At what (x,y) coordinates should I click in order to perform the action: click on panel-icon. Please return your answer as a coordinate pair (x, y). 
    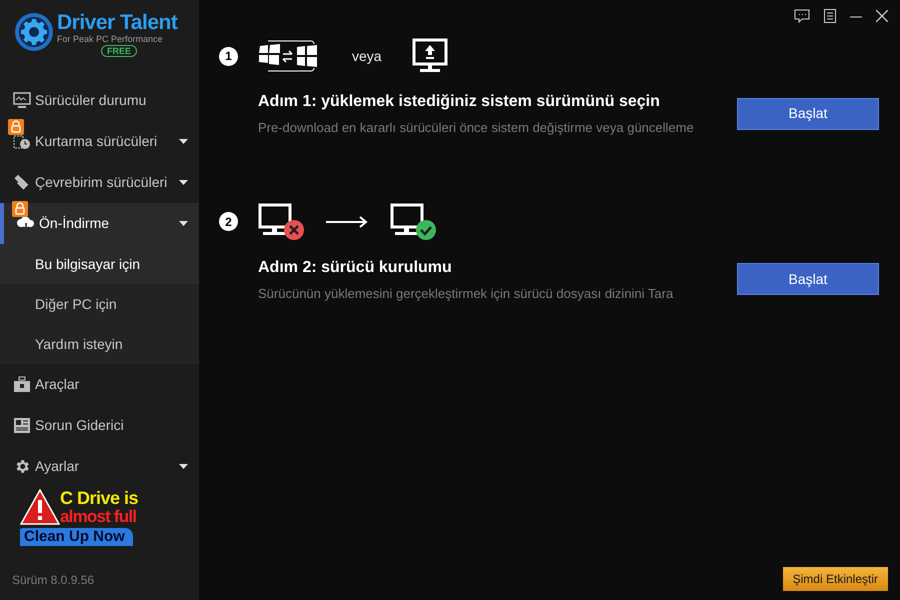
    Looking at the image, I should click on (22, 425).